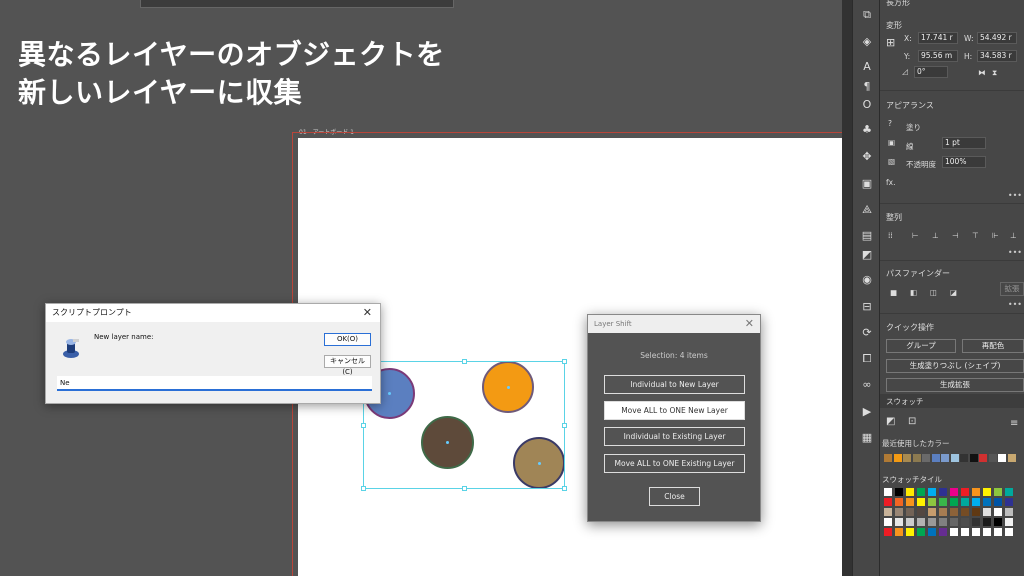  What do you see at coordinates (867, 333) in the screenshot?
I see `links-icon: ⟳` at bounding box center [867, 333].